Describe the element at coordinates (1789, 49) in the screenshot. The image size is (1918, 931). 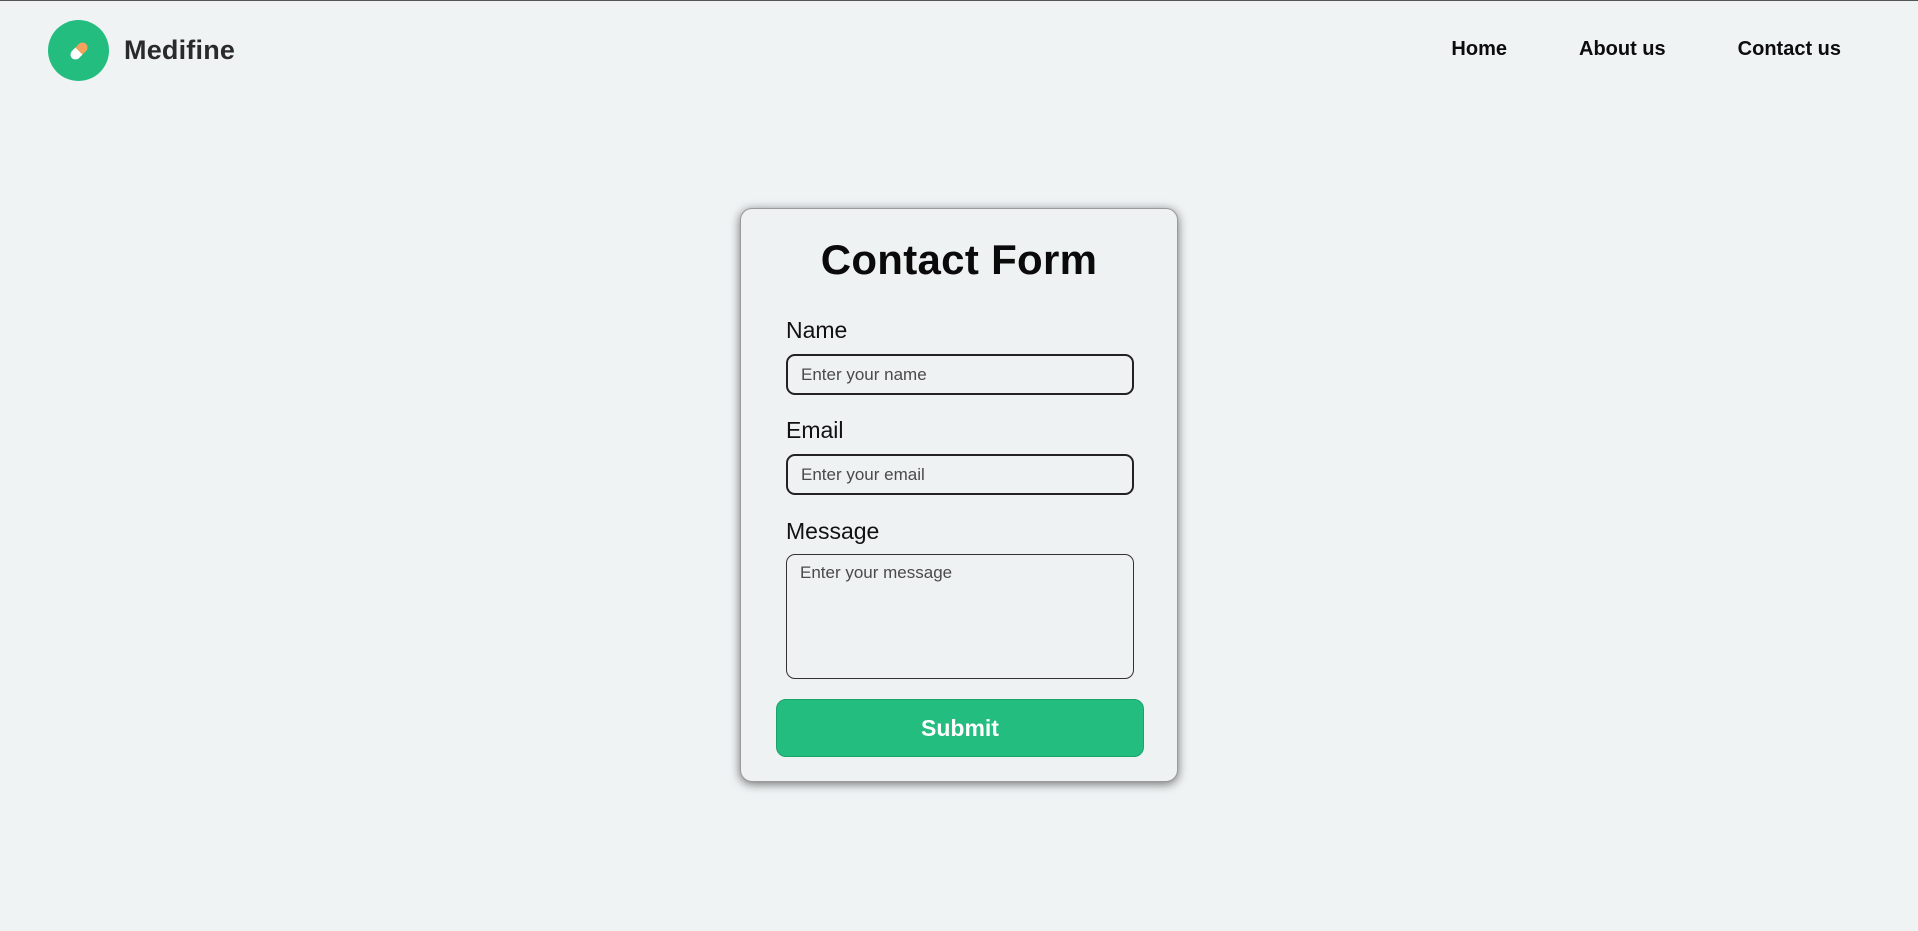
I see `nav-contact-link: Contact us` at that location.